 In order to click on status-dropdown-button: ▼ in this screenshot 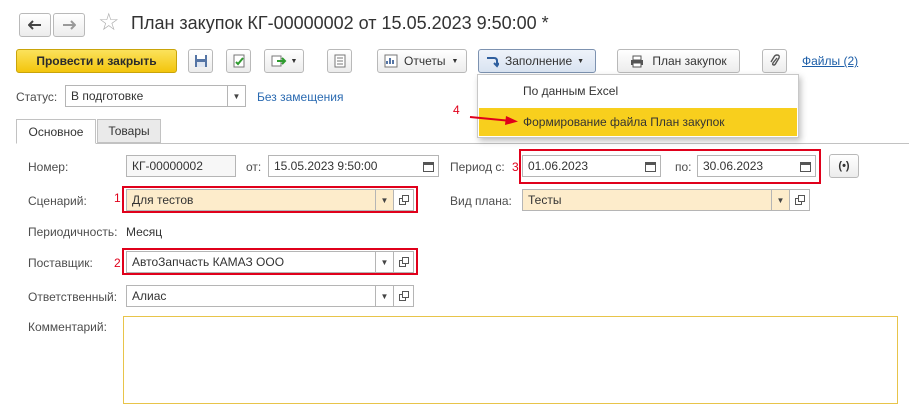, I will do `click(236, 96)`.